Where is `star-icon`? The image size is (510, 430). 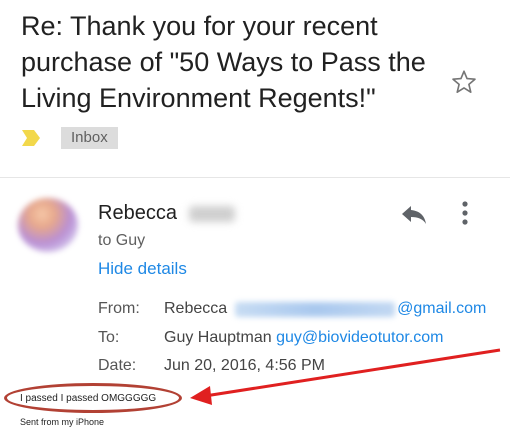 star-icon is located at coordinates (464, 82).